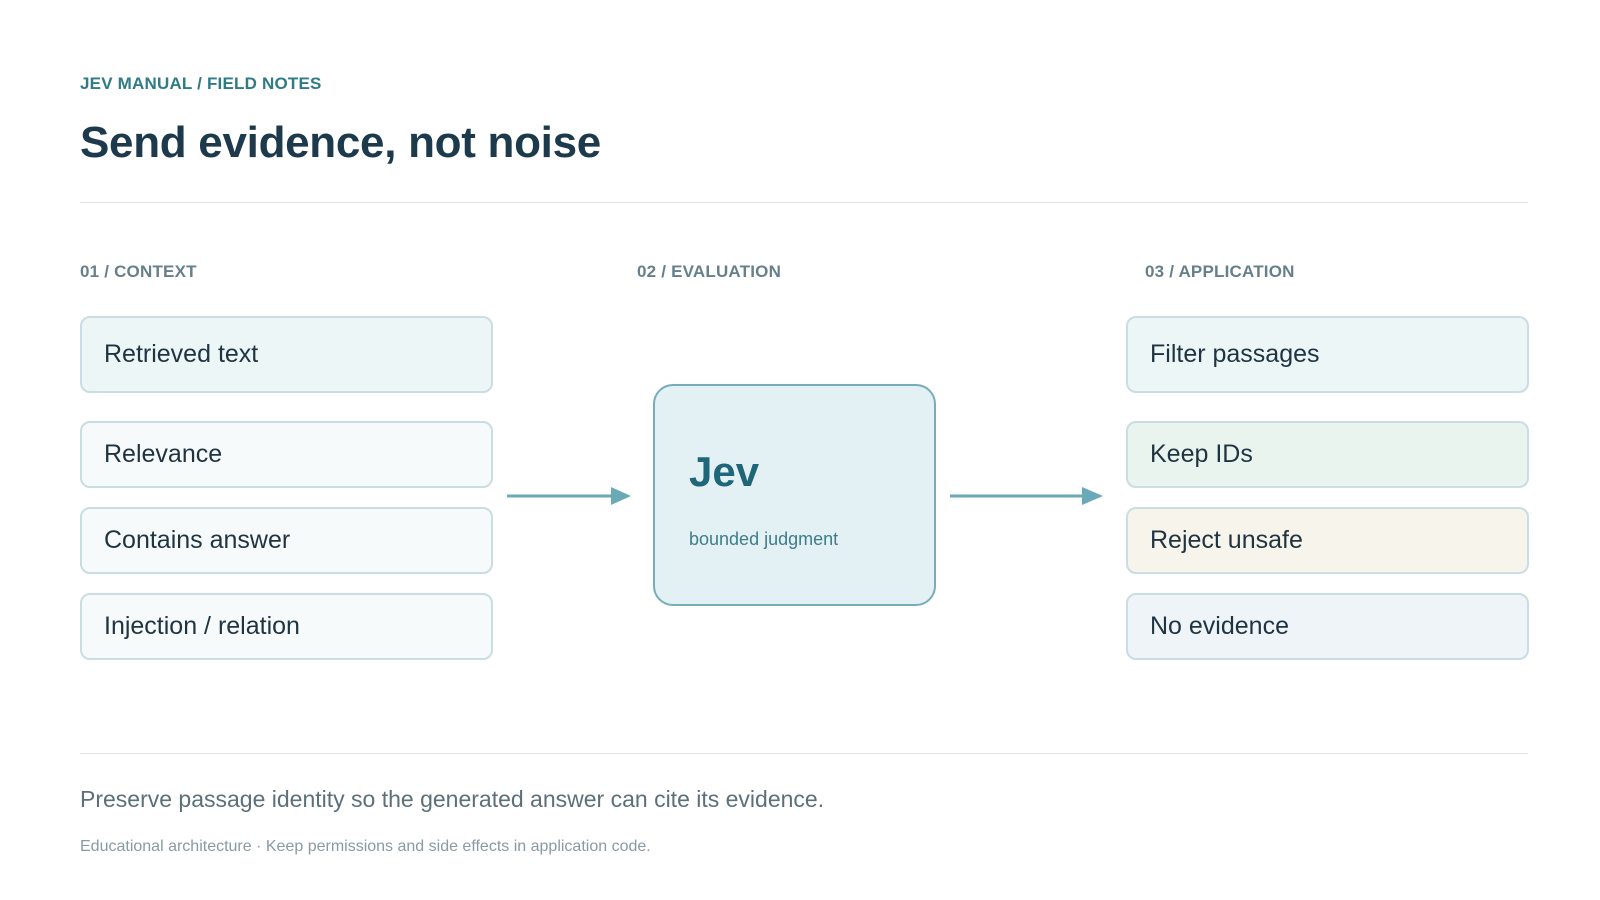 Image resolution: width=1600 pixels, height=900 pixels. Describe the element at coordinates (804, 202) in the screenshot. I see `top-divider` at that location.